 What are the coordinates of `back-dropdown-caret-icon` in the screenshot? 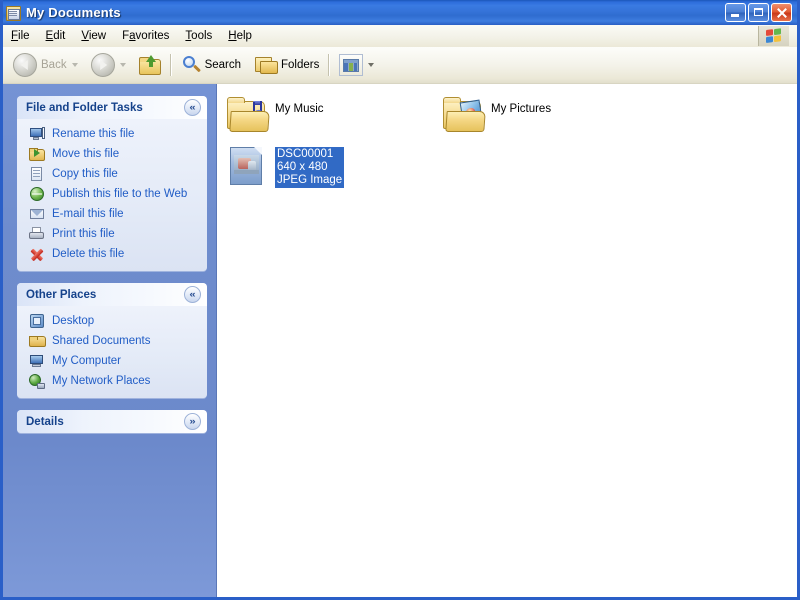 It's located at (74, 65).